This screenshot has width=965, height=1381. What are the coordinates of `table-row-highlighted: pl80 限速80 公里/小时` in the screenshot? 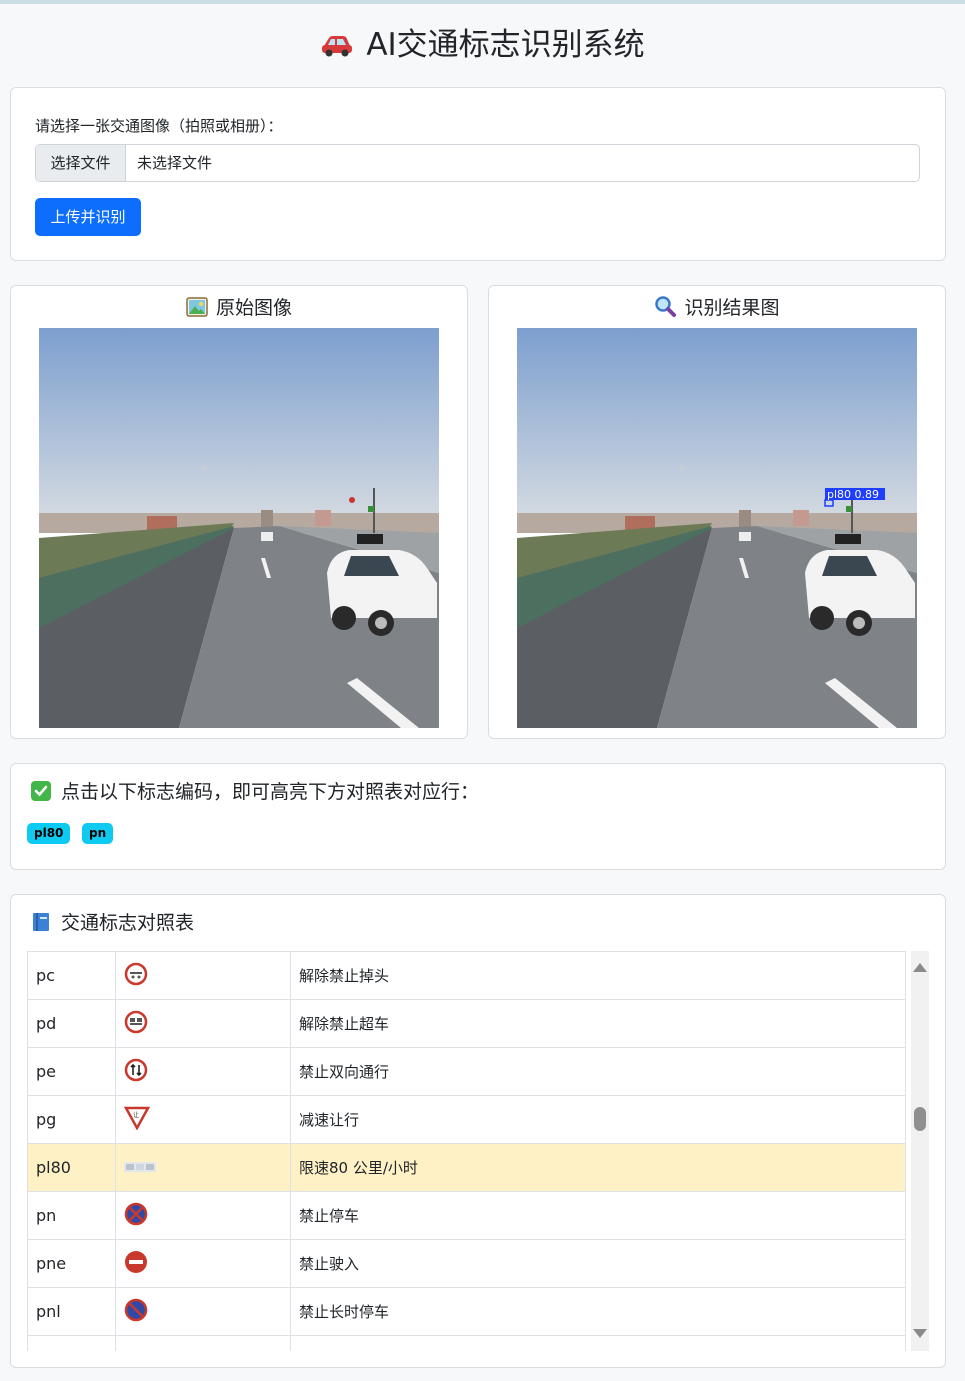 It's located at (466, 1167).